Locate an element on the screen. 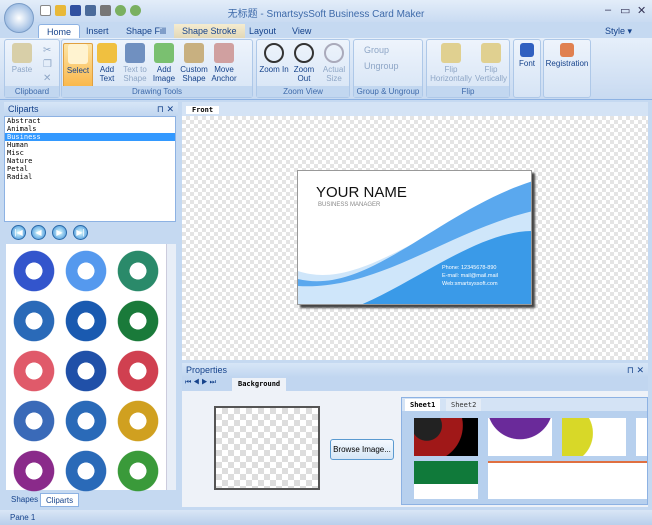 This screenshot has height=525, width=652. list-item: Nature is located at coordinates (90, 161).